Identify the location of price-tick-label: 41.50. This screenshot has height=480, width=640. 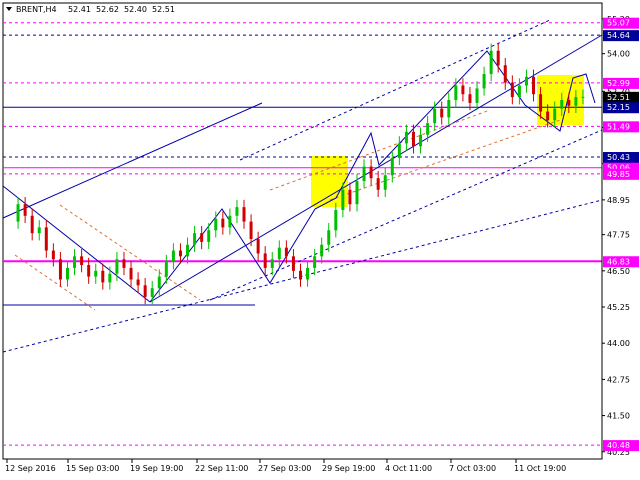
(618, 416).